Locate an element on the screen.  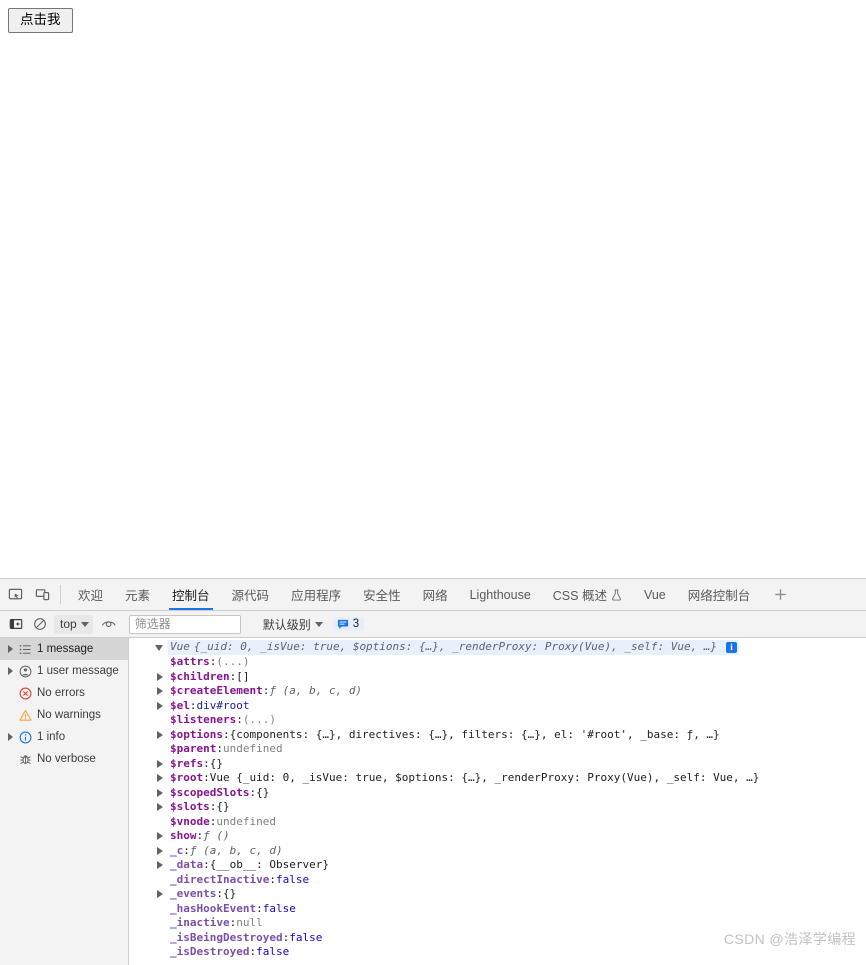
sidebar-item-user-messages: 1 user message is located at coordinates (64, 671).